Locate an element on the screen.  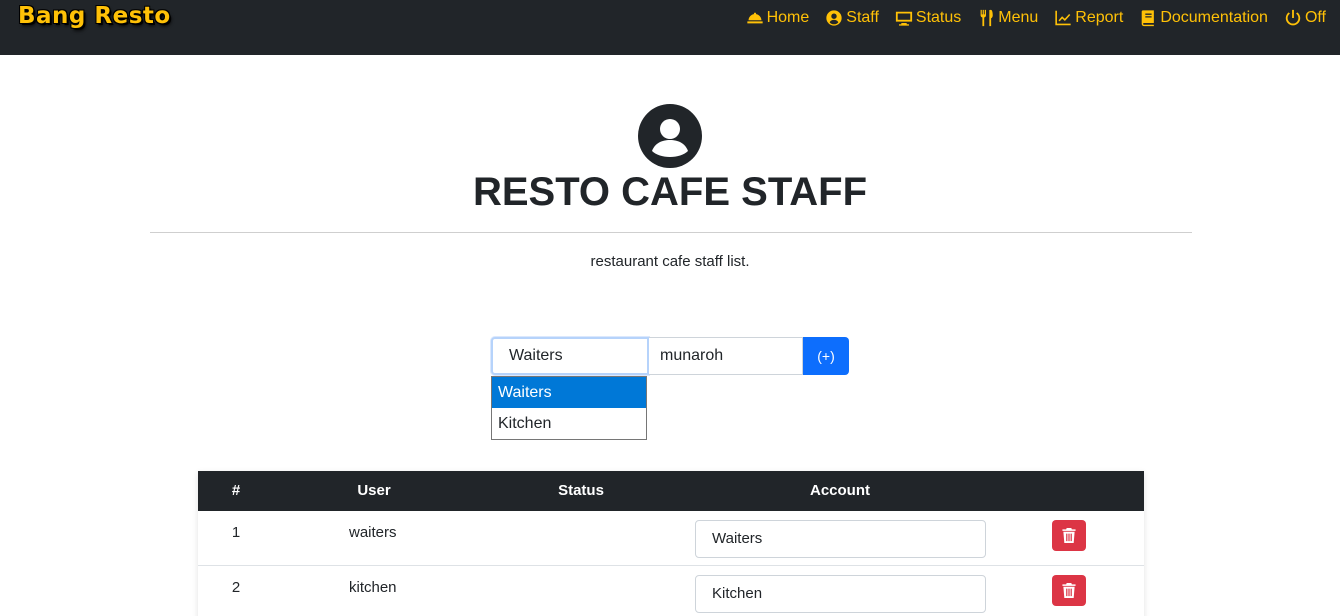
nav-documentation: Documentation is located at coordinates (1203, 18).